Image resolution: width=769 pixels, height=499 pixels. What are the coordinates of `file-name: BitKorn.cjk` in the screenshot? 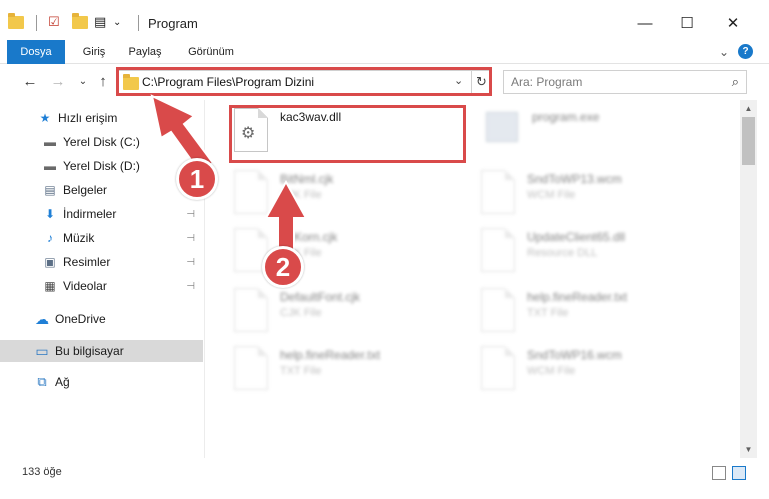 It's located at (309, 237).